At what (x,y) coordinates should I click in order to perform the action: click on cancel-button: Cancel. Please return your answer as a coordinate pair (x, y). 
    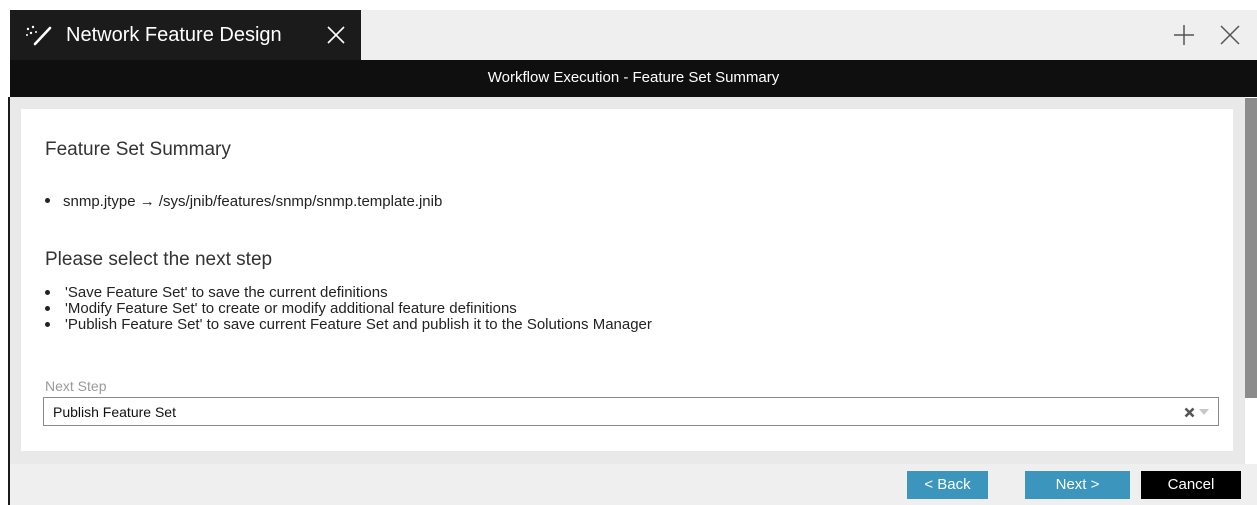
    Looking at the image, I should click on (1191, 485).